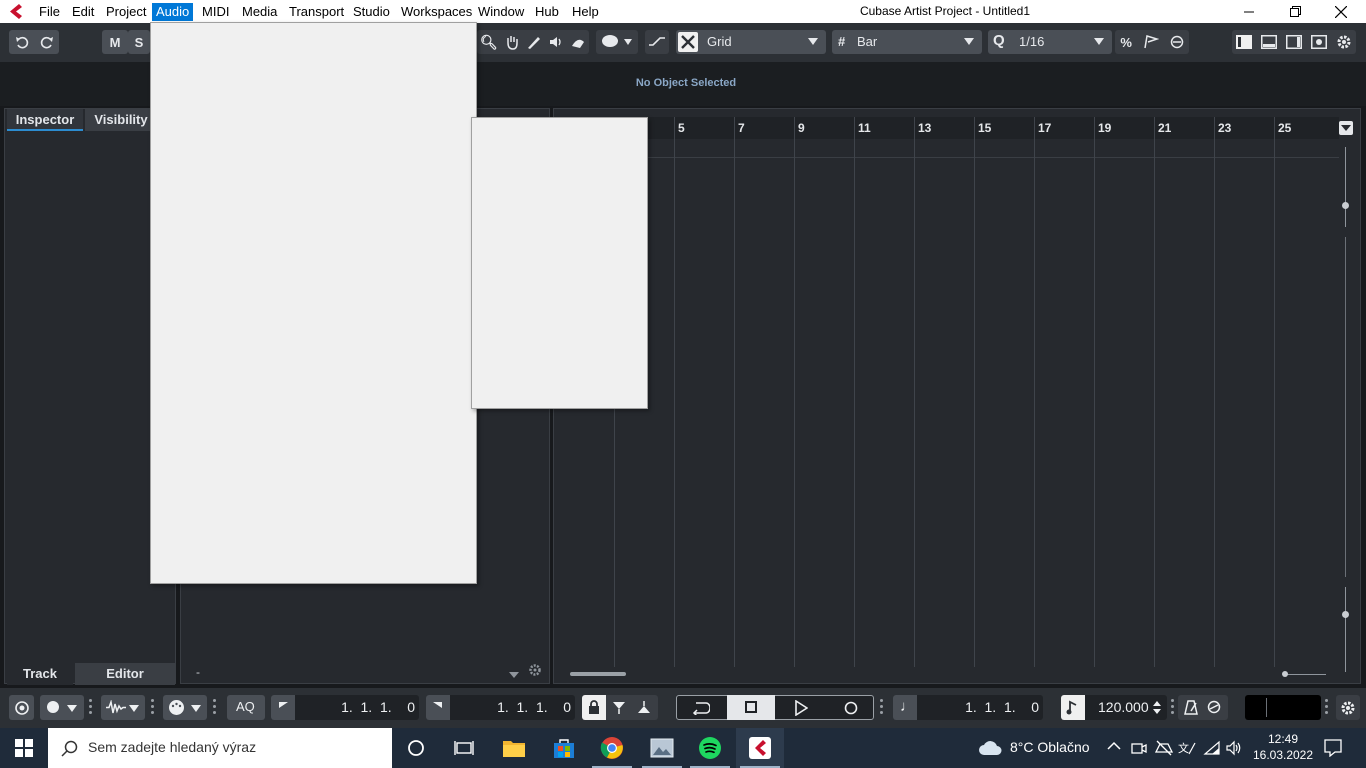  Describe the element at coordinates (1224, 128) in the screenshot. I see `ruler-bar-number: 23` at that location.